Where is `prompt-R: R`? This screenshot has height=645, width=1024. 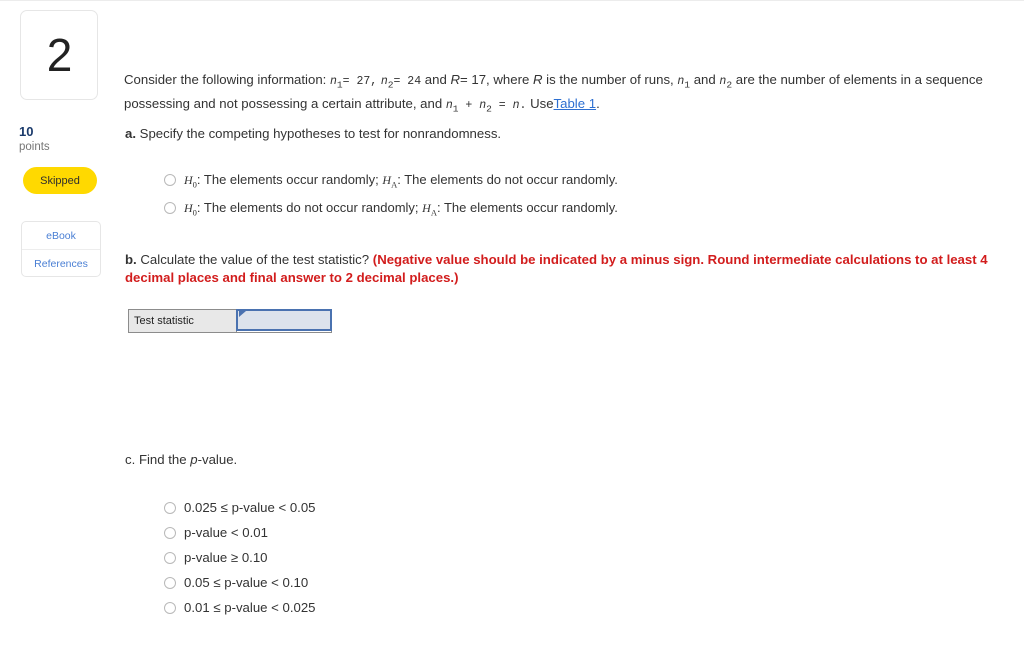
prompt-R: R is located at coordinates (455, 79).